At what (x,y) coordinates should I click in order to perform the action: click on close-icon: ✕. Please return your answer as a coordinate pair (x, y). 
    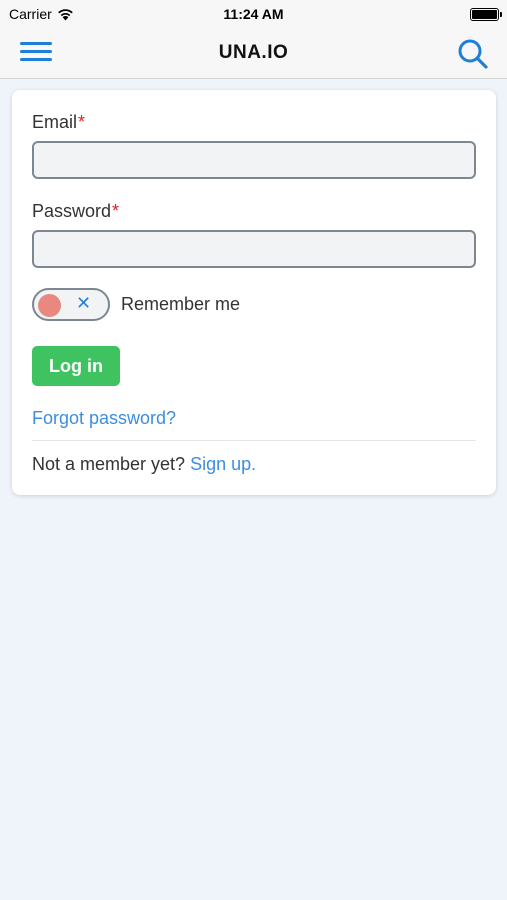
    Looking at the image, I should click on (84, 303).